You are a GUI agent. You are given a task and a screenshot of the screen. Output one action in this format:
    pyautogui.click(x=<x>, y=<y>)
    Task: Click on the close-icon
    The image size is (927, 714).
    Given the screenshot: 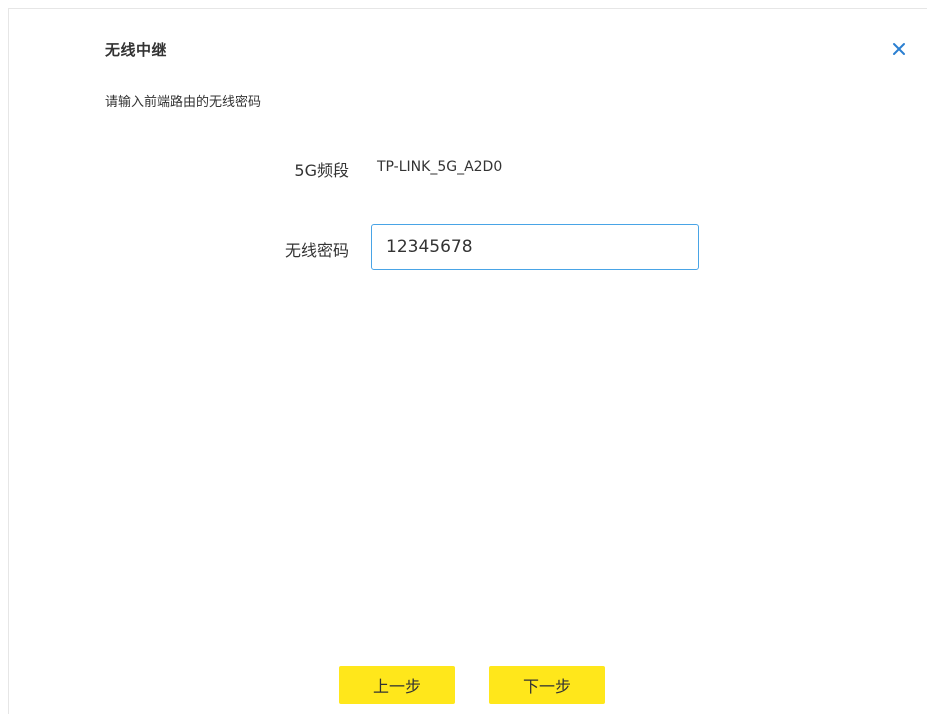 What is the action you would take?
    pyautogui.click(x=899, y=49)
    